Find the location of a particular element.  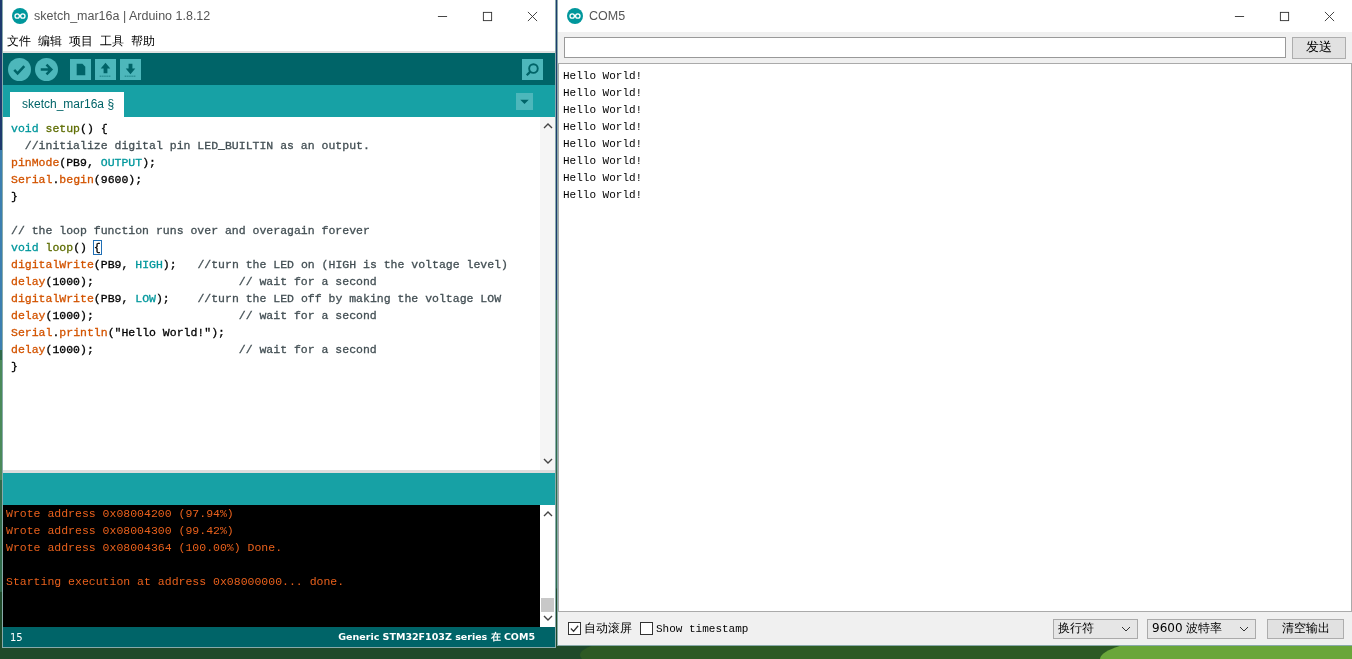

menu-item: 编辑 is located at coordinates (50, 41).